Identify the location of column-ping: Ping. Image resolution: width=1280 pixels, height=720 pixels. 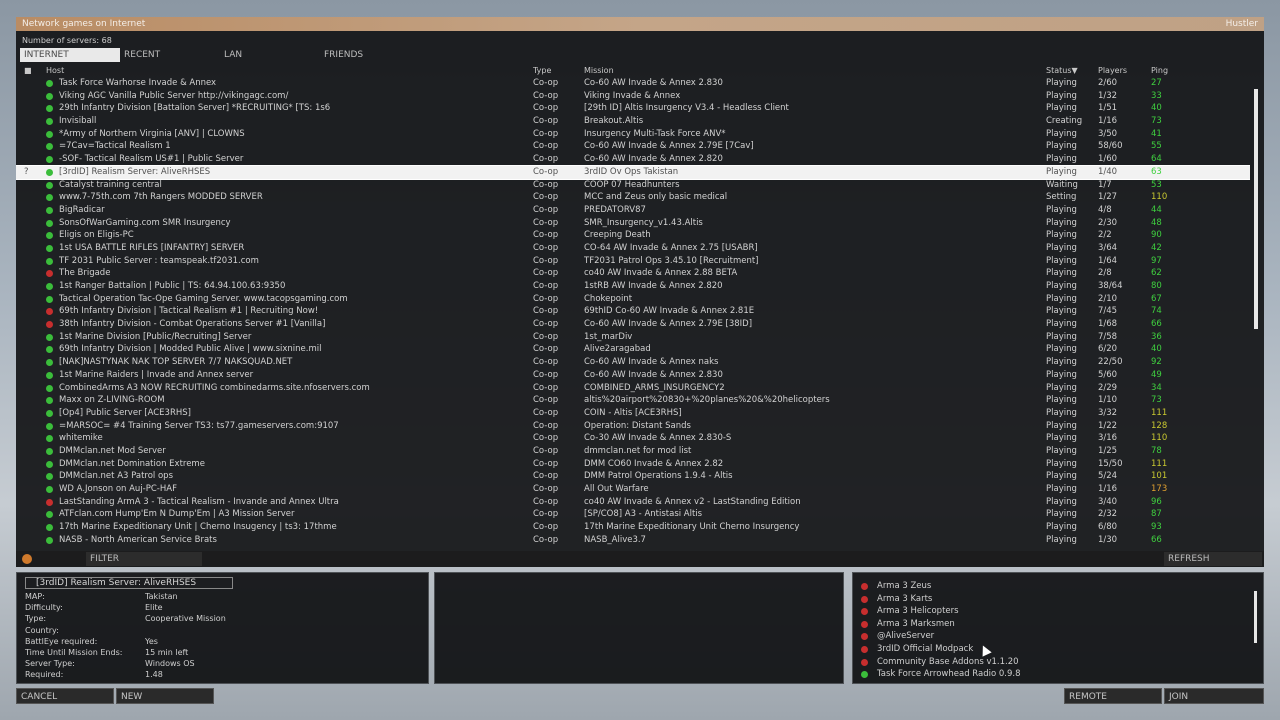
(1159, 70).